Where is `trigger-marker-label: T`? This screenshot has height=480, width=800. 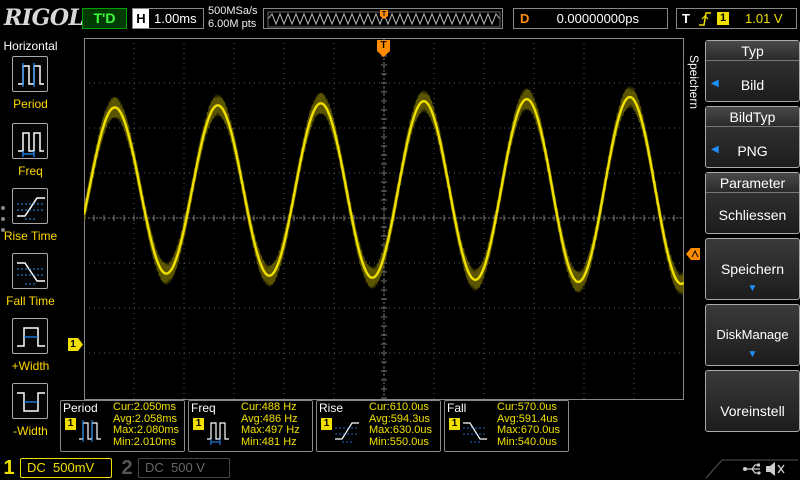
trigger-marker-label: T is located at coordinates (383, 45).